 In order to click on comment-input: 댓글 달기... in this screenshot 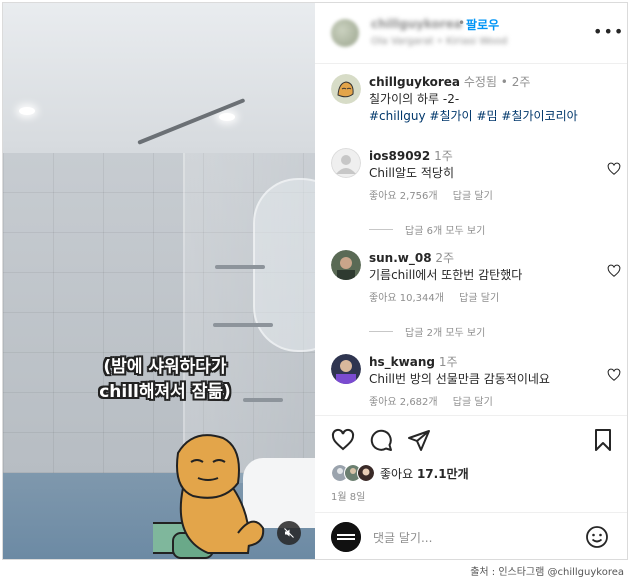, I will do `click(402, 537)`.